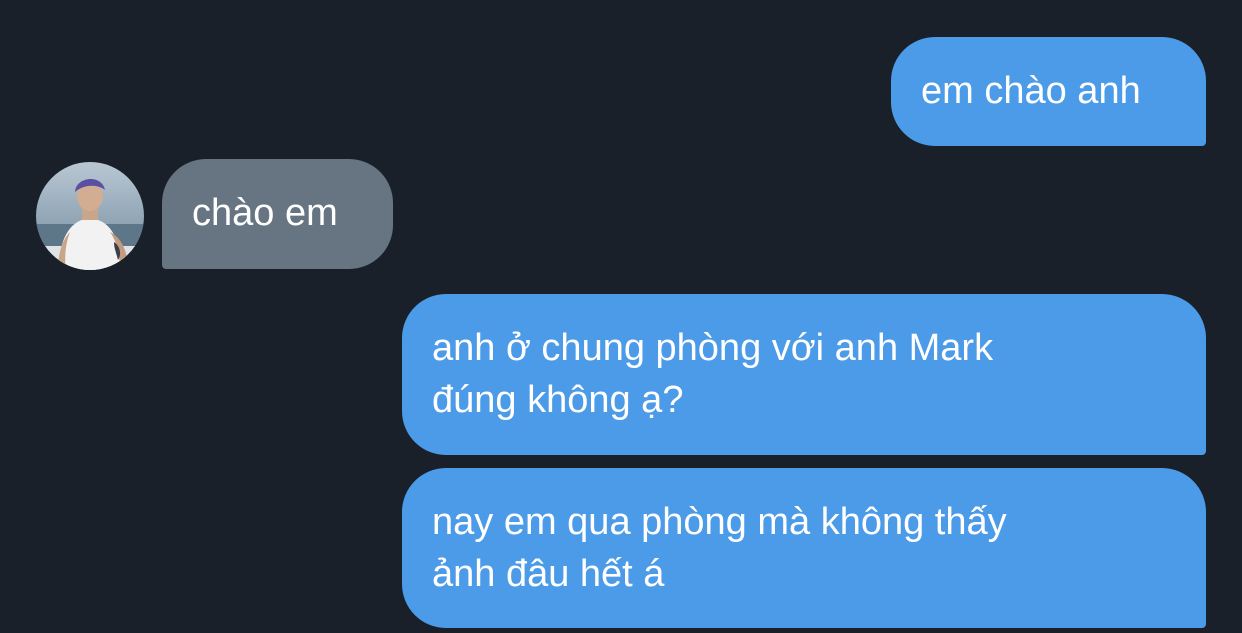 The image size is (1242, 633). What do you see at coordinates (277, 214) in the screenshot?
I see `message-bubble-incoming: chào em` at bounding box center [277, 214].